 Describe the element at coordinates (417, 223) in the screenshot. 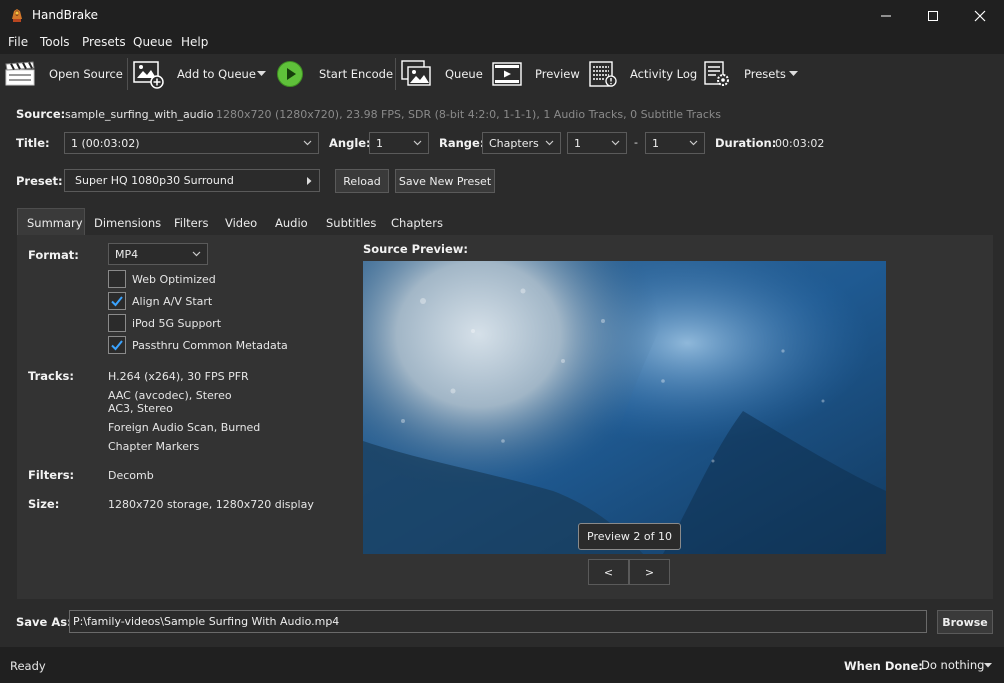

I see `tab-chapters: Chapters` at that location.